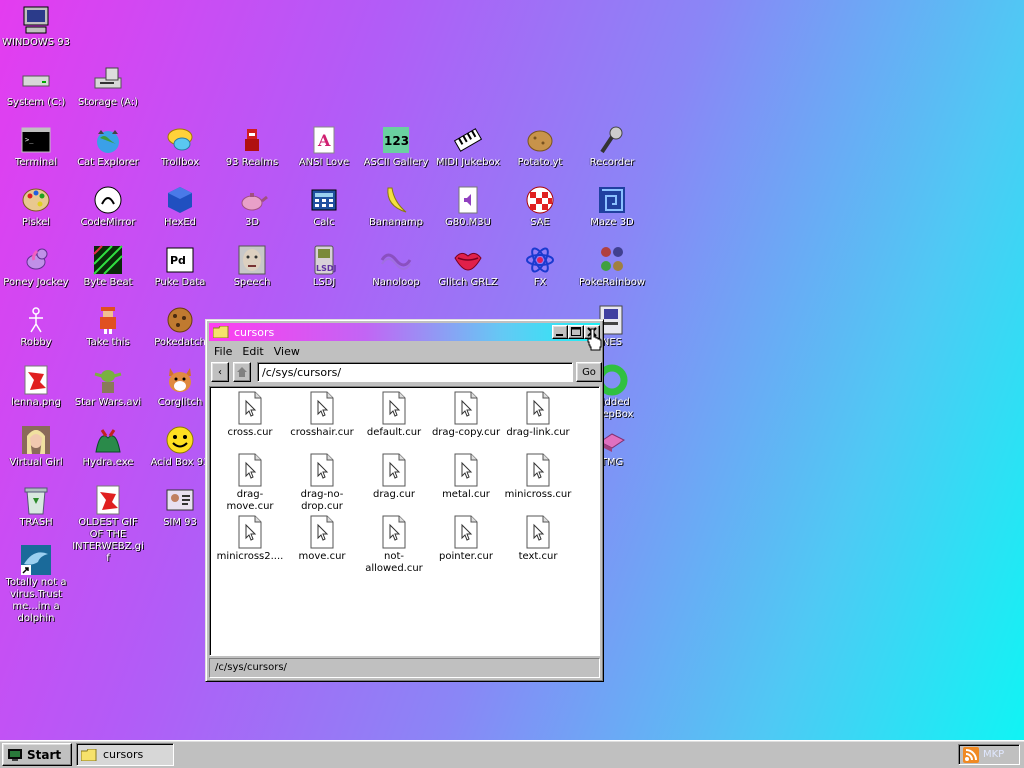  I want to click on desktop-icon-face: Speech, so click(252, 274).